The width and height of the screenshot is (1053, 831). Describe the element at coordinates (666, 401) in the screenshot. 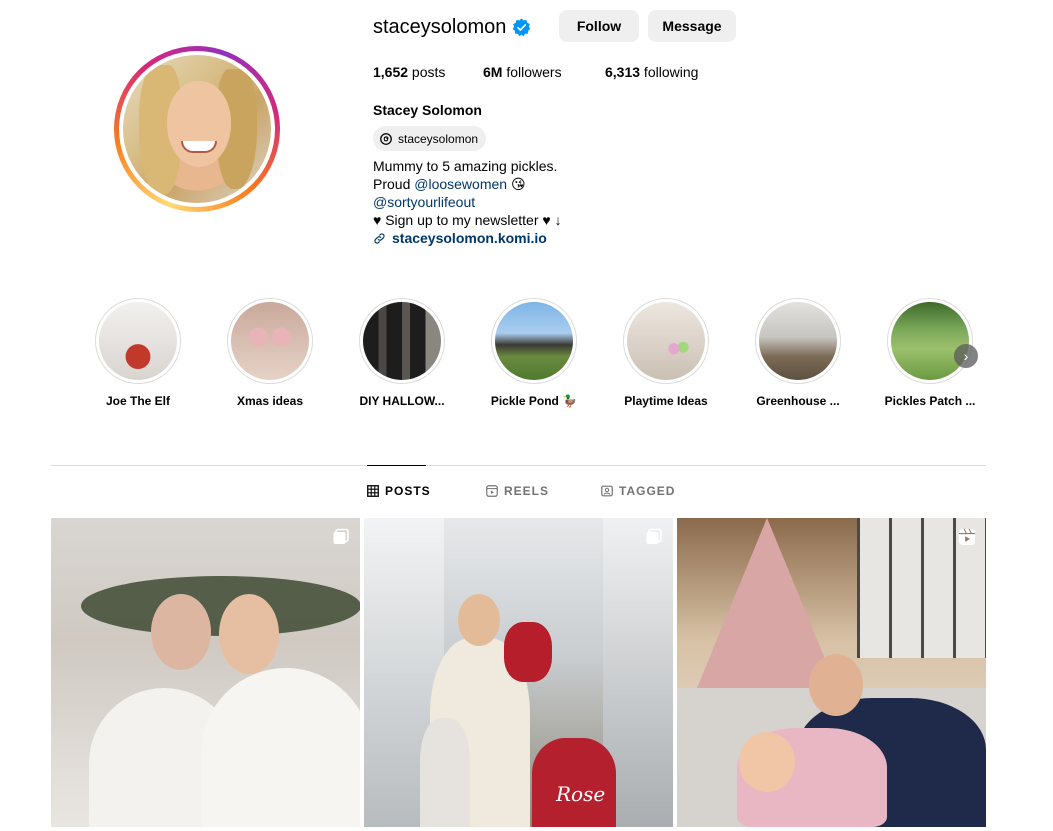

I see `highlight-label: Playtime Ideas` at that location.